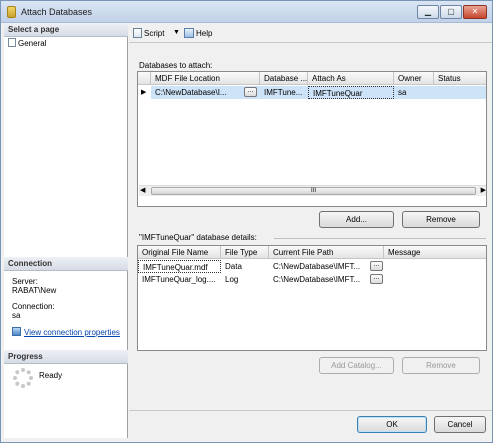 This screenshot has width=493, height=443. What do you see at coordinates (475, 12) in the screenshot?
I see `close-button: ✕` at bounding box center [475, 12].